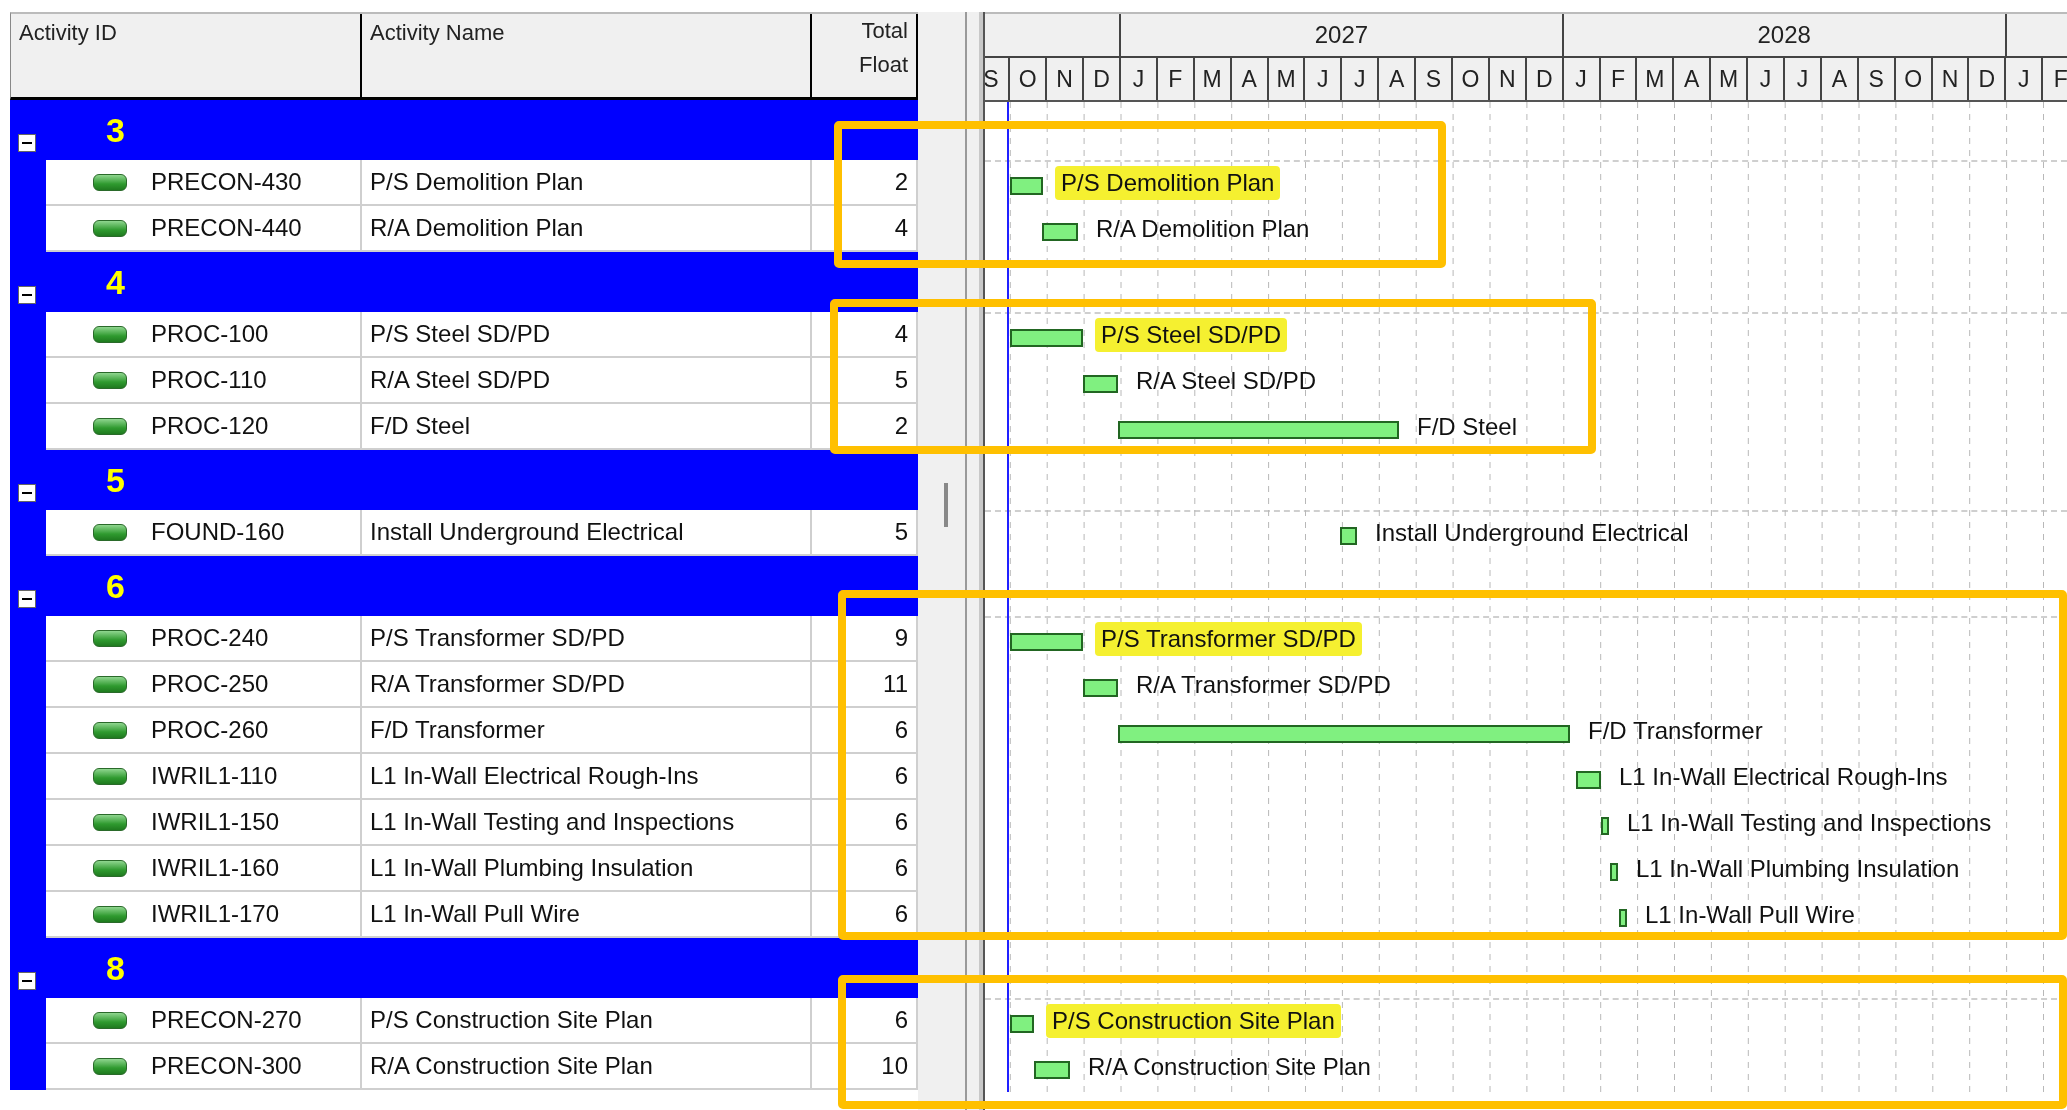  Describe the element at coordinates (209, 380) in the screenshot. I see `activity-id: PROC-110` at that location.